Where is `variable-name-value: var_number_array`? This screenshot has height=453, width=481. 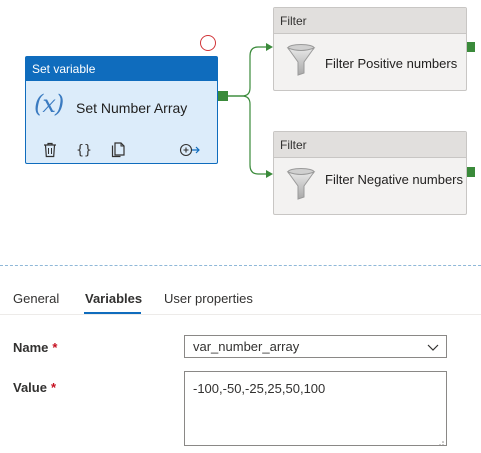
variable-name-value: var_number_array is located at coordinates (246, 346).